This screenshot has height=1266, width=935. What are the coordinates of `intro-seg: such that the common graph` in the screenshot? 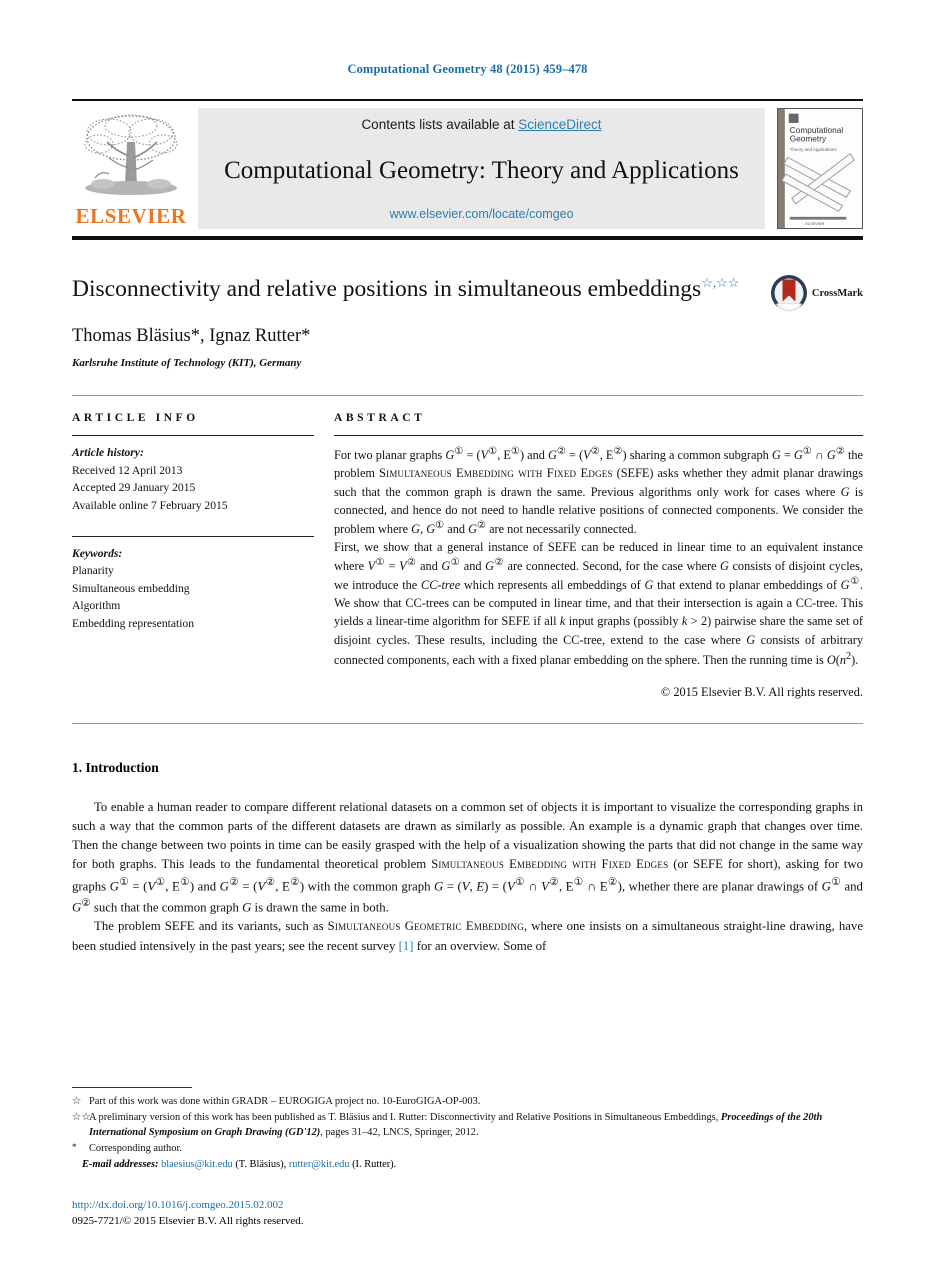 It's located at (166, 907).